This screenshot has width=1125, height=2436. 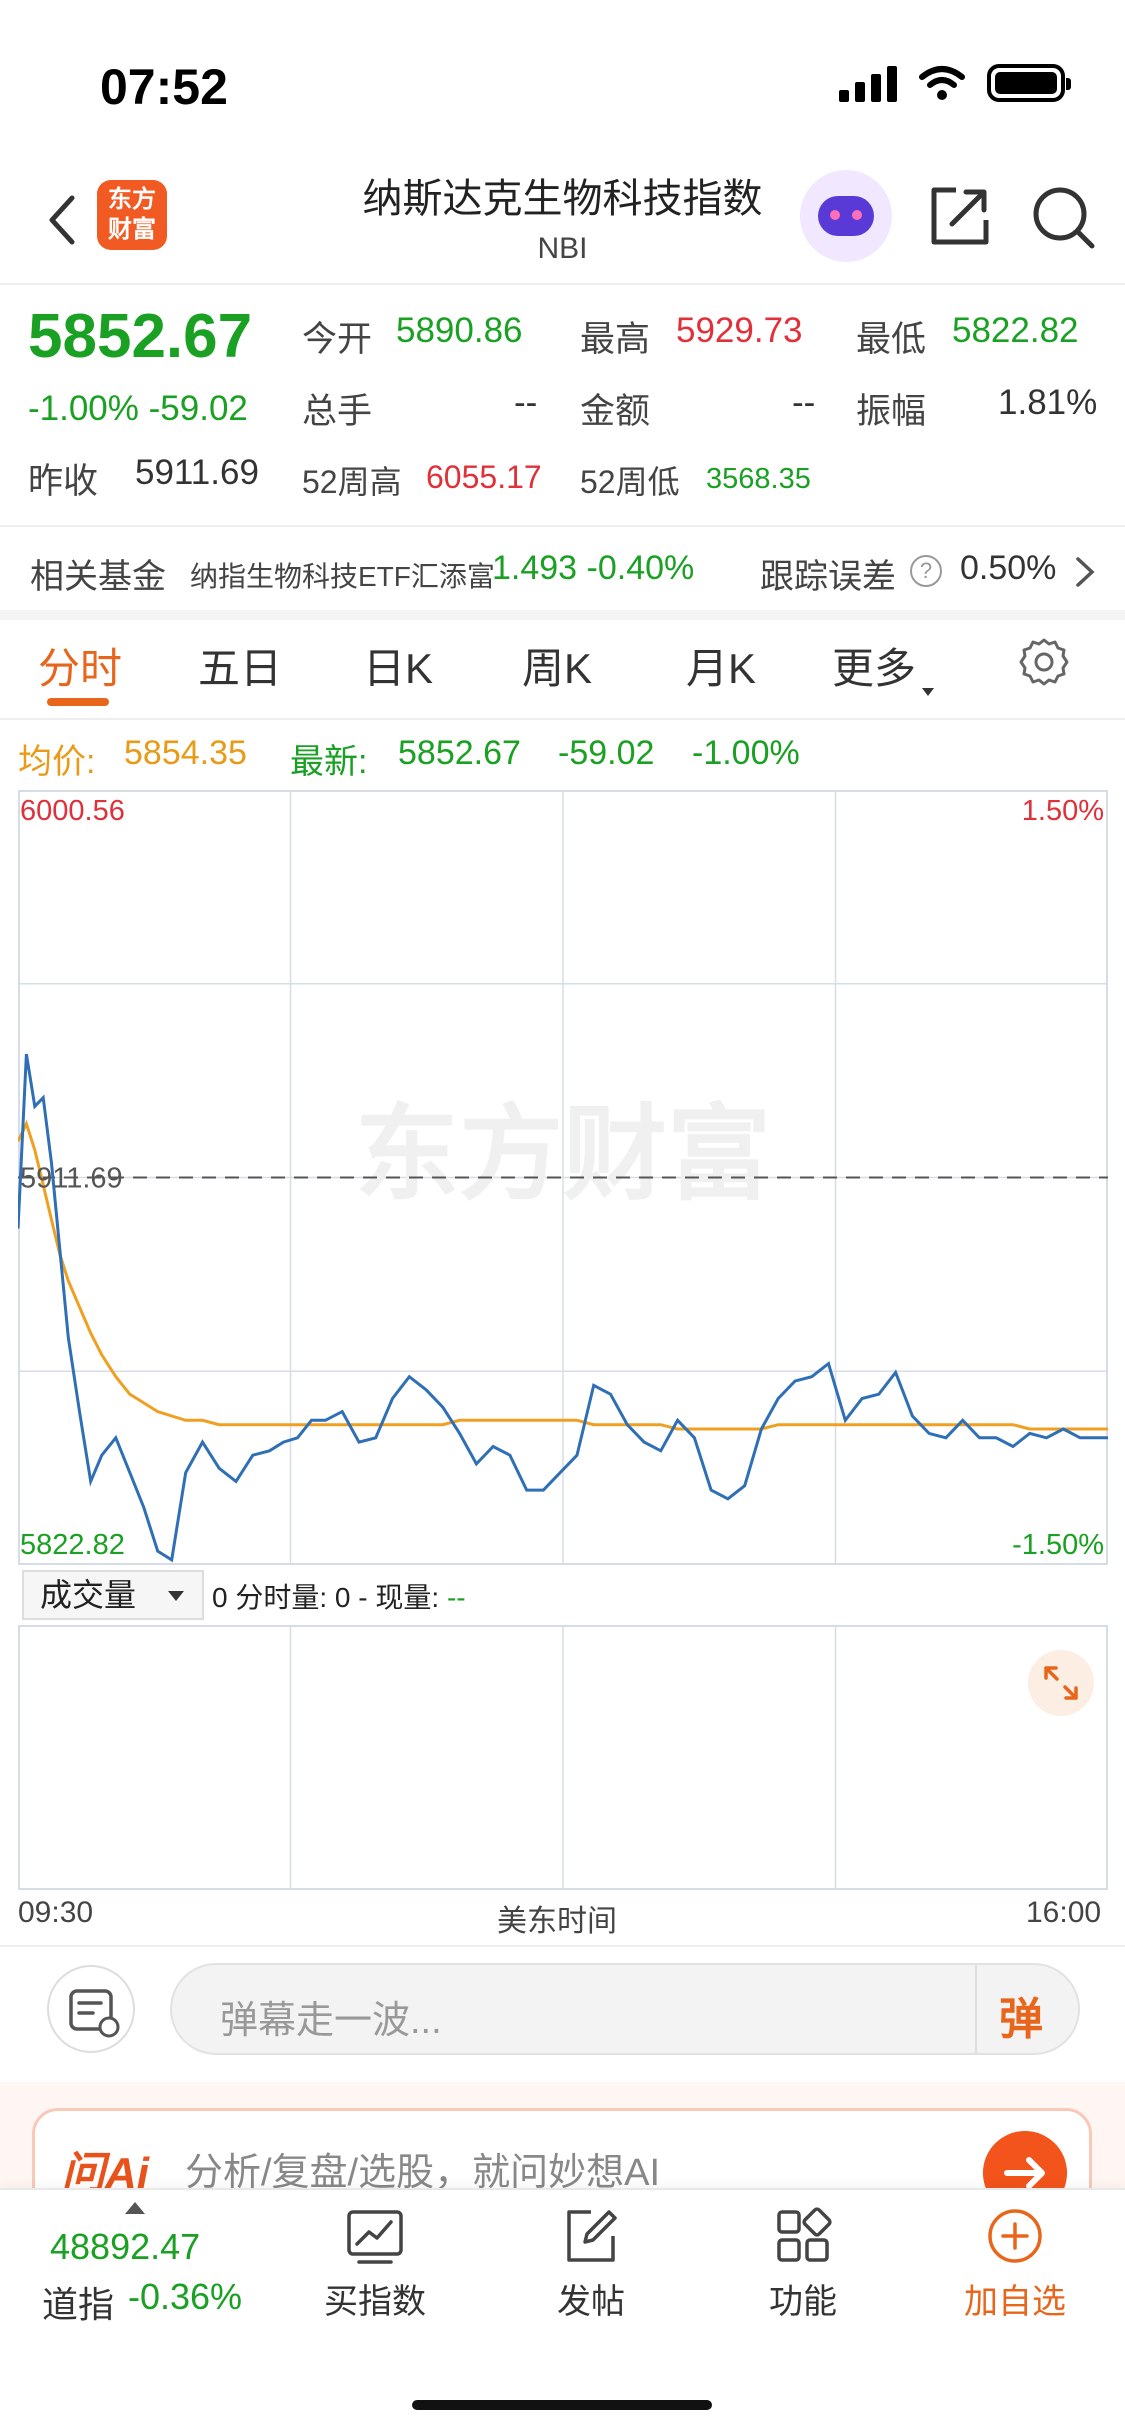 I want to click on amplitude-value: 1.81%, so click(x=1048, y=402).